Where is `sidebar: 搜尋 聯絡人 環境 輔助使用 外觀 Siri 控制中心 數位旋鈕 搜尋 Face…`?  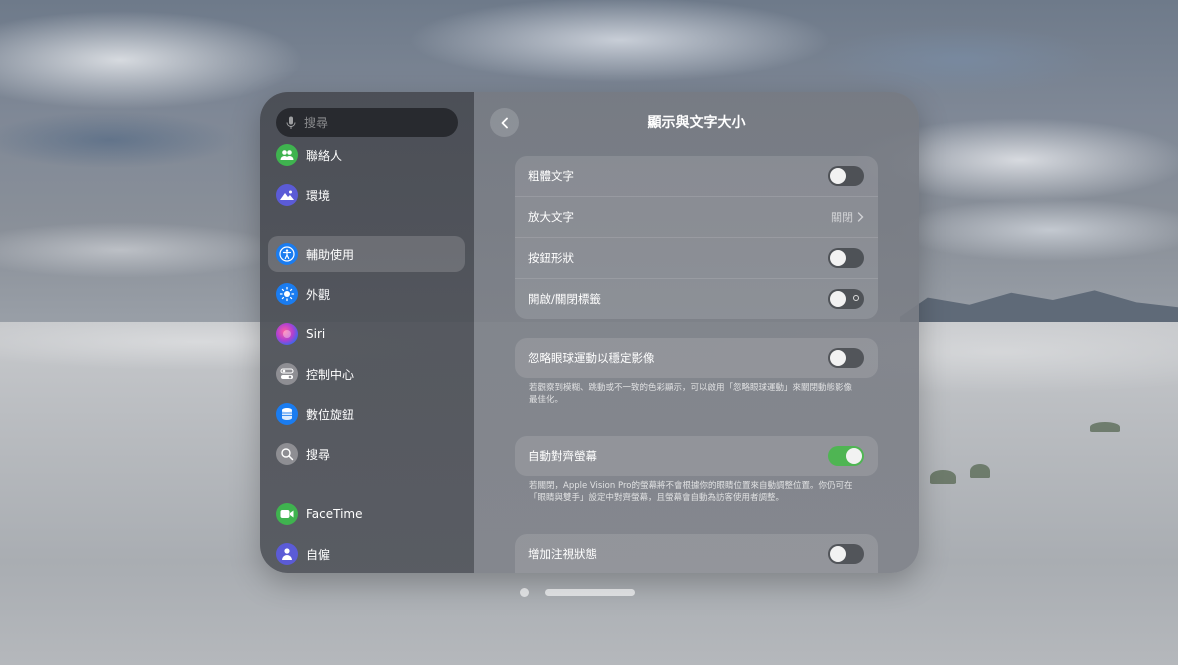 sidebar: 搜尋 聯絡人 環境 輔助使用 外觀 Siri 控制中心 數位旋鈕 搜尋 Face… is located at coordinates (367, 332).